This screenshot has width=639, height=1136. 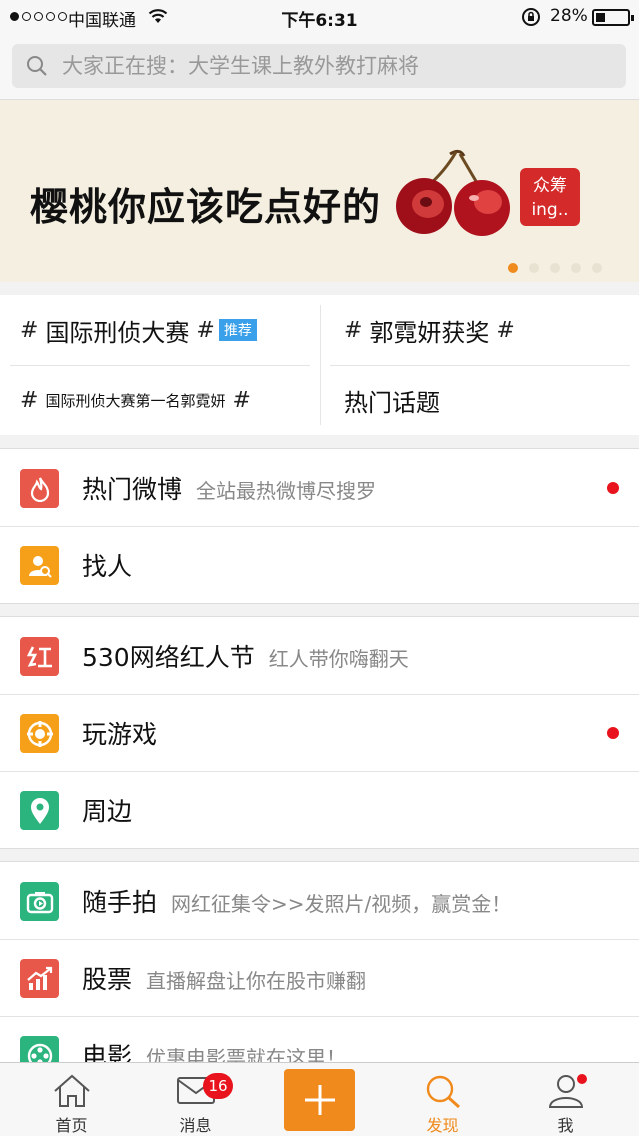 What do you see at coordinates (569, 16) in the screenshot?
I see `battery-percentage: 28%` at bounding box center [569, 16].